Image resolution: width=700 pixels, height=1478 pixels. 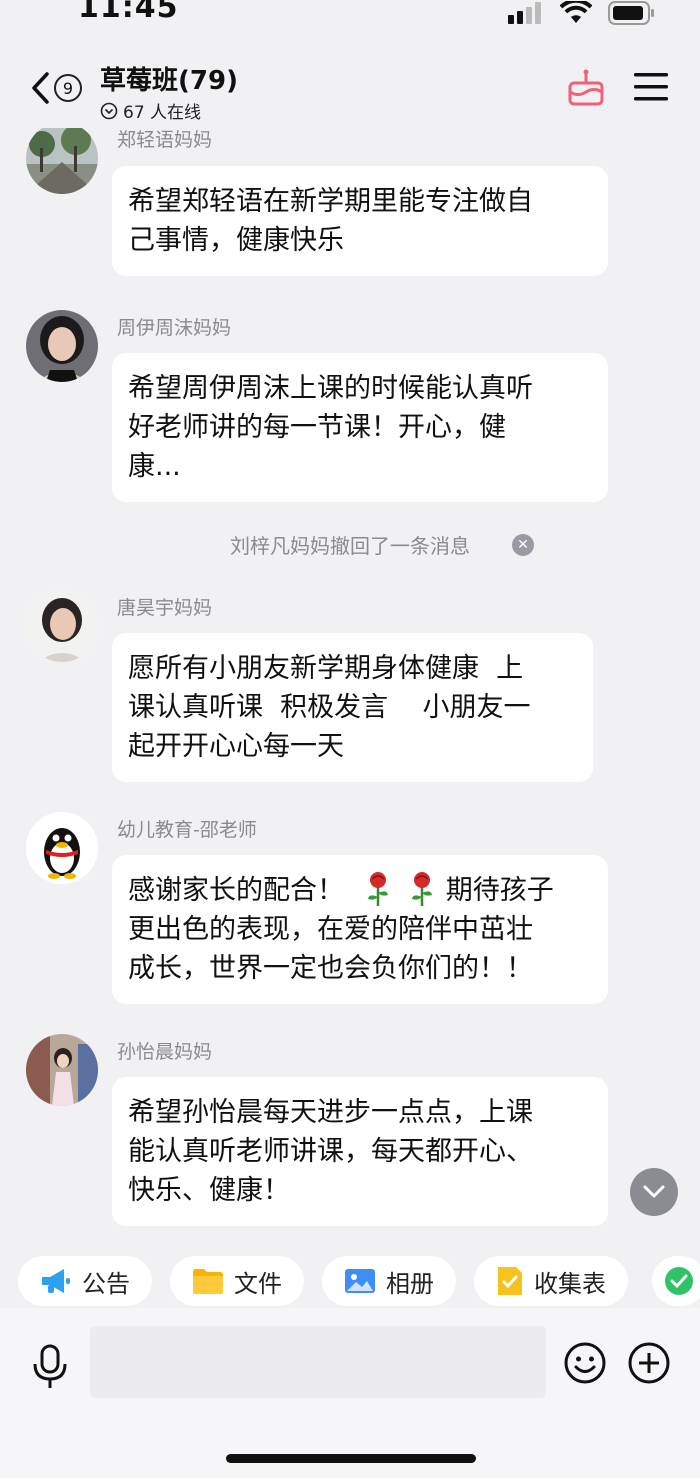 I want to click on close-icon: ✕, so click(x=523, y=545).